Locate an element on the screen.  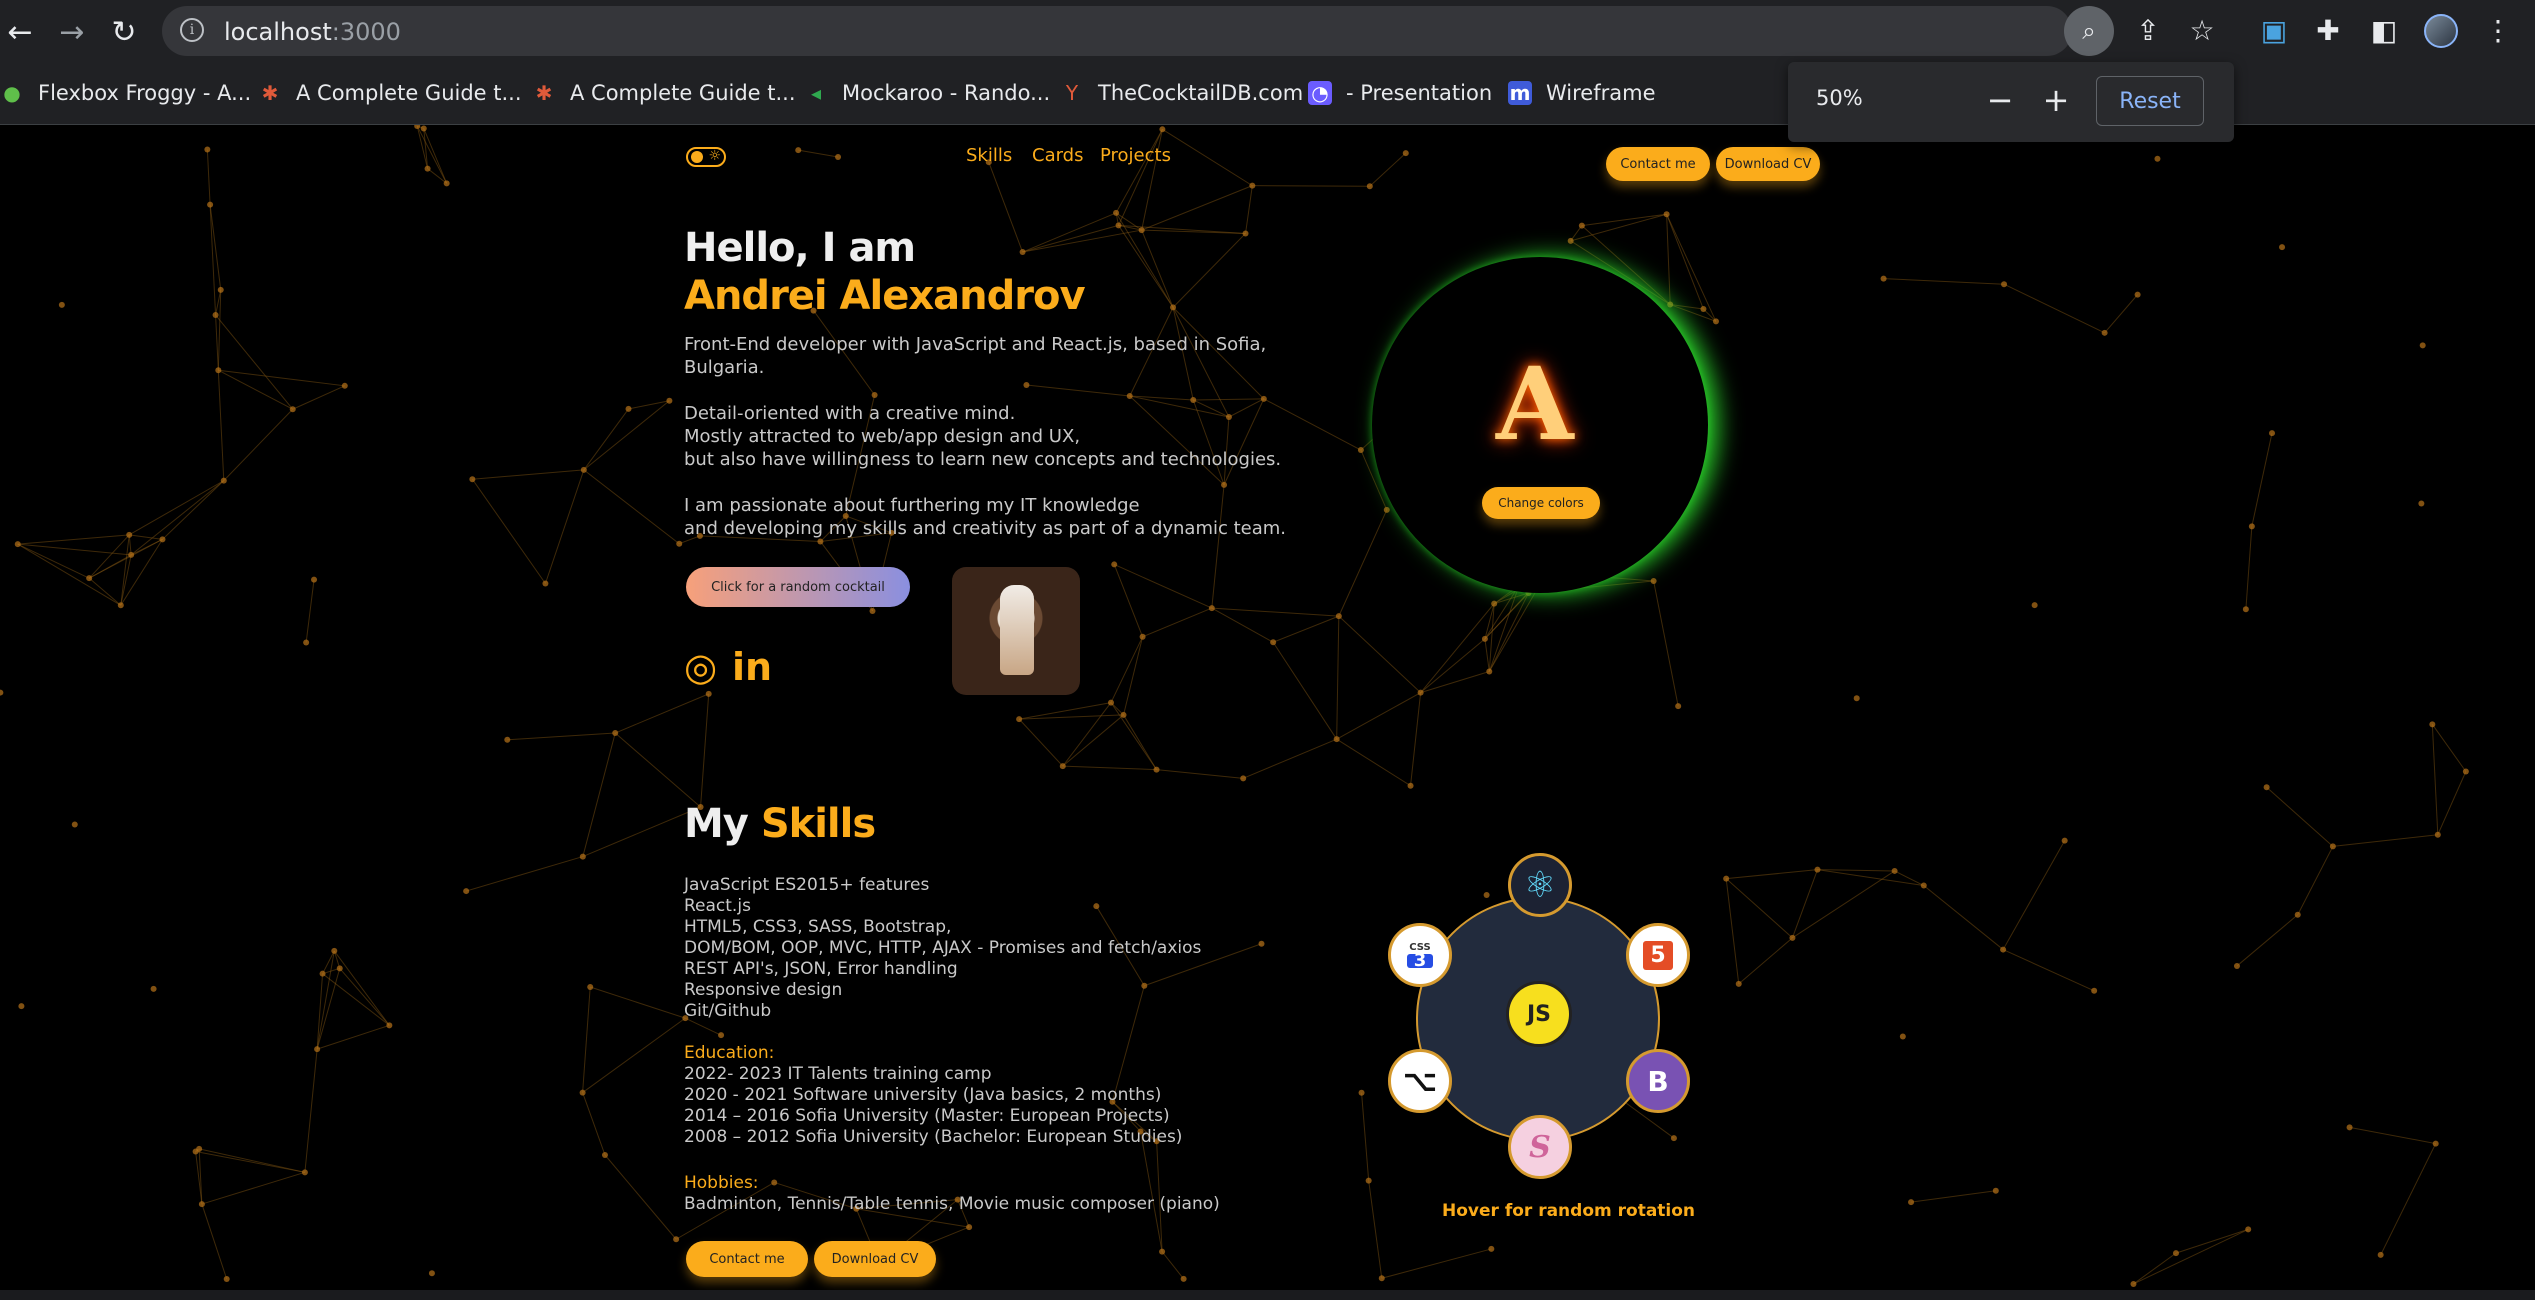
bottom-taskbar-edge is located at coordinates (1267, 1295).